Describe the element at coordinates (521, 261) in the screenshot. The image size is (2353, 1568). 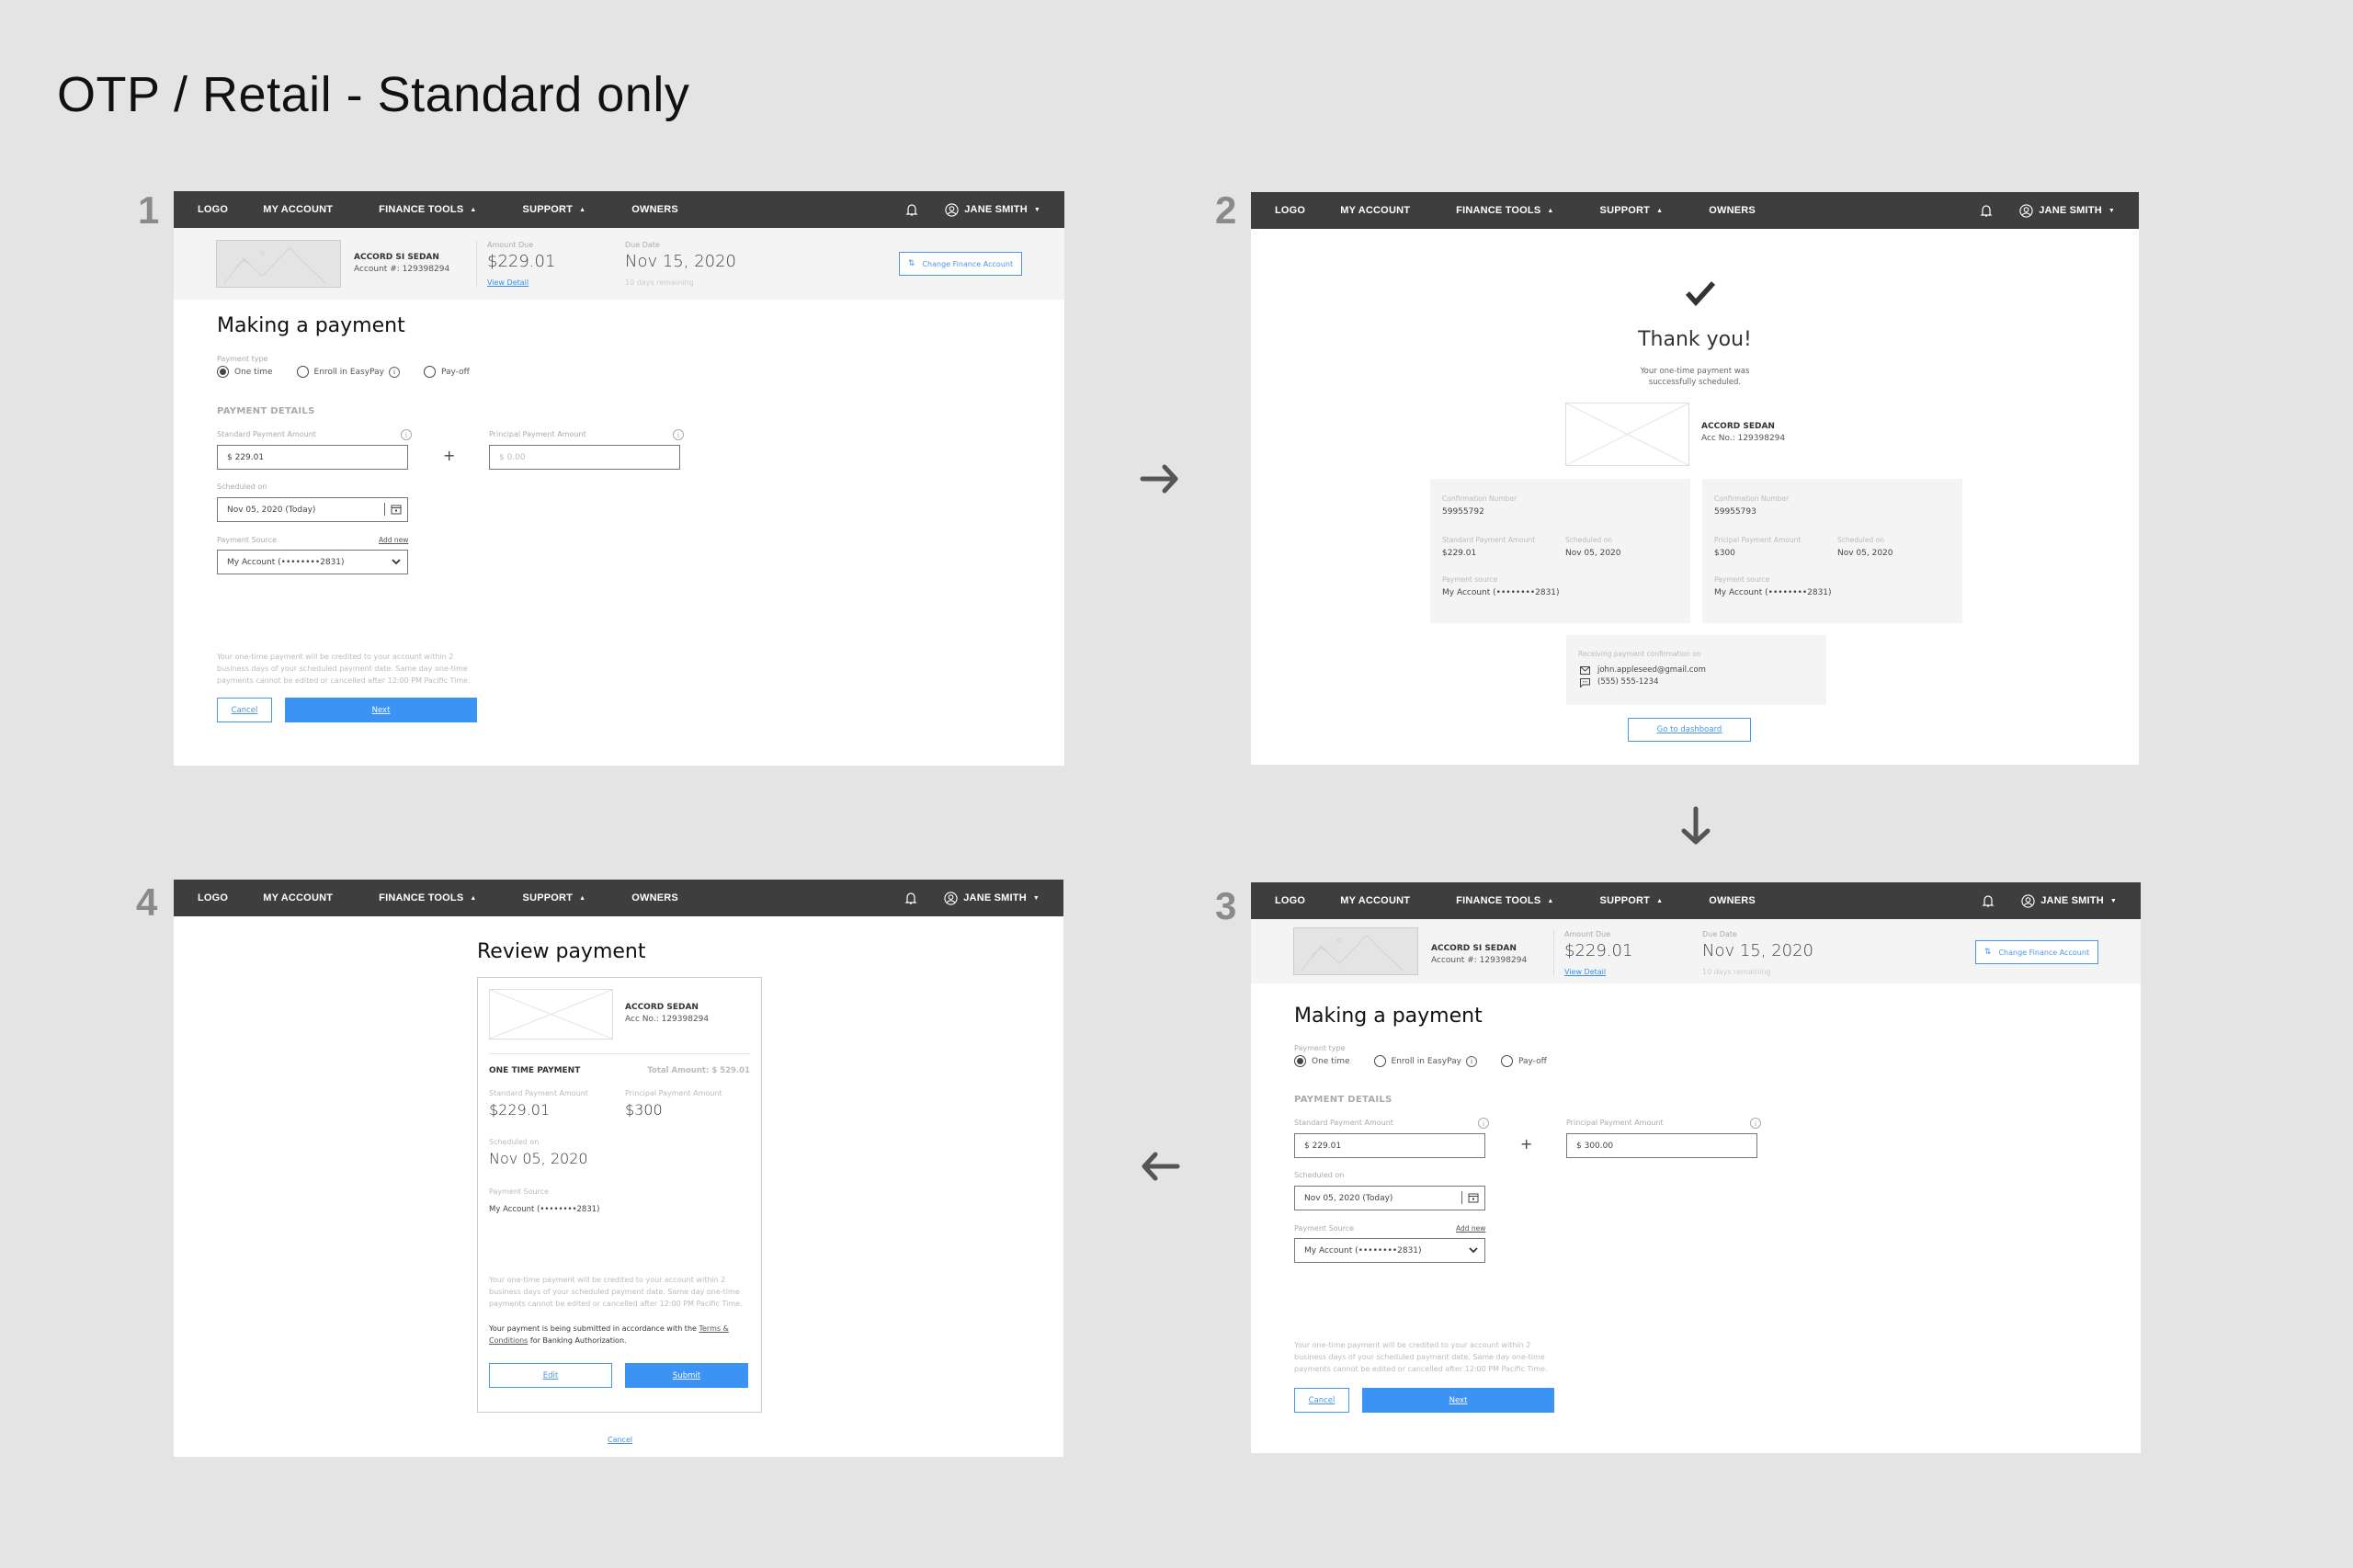
I see `amount-due-value: $229.01` at that location.